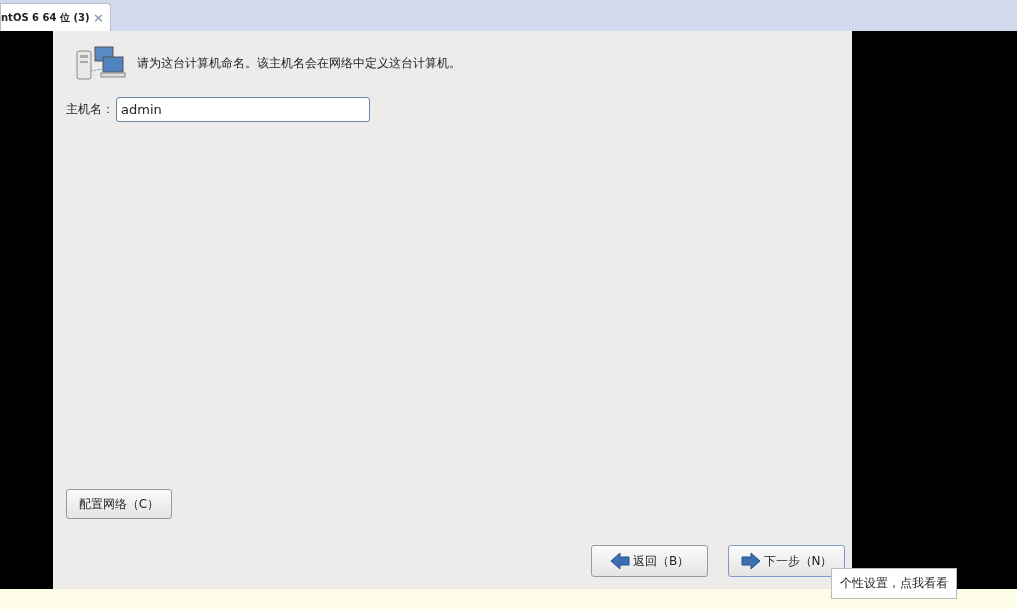  Describe the element at coordinates (90, 109) in the screenshot. I see `hostname-label: 主机名：` at that location.